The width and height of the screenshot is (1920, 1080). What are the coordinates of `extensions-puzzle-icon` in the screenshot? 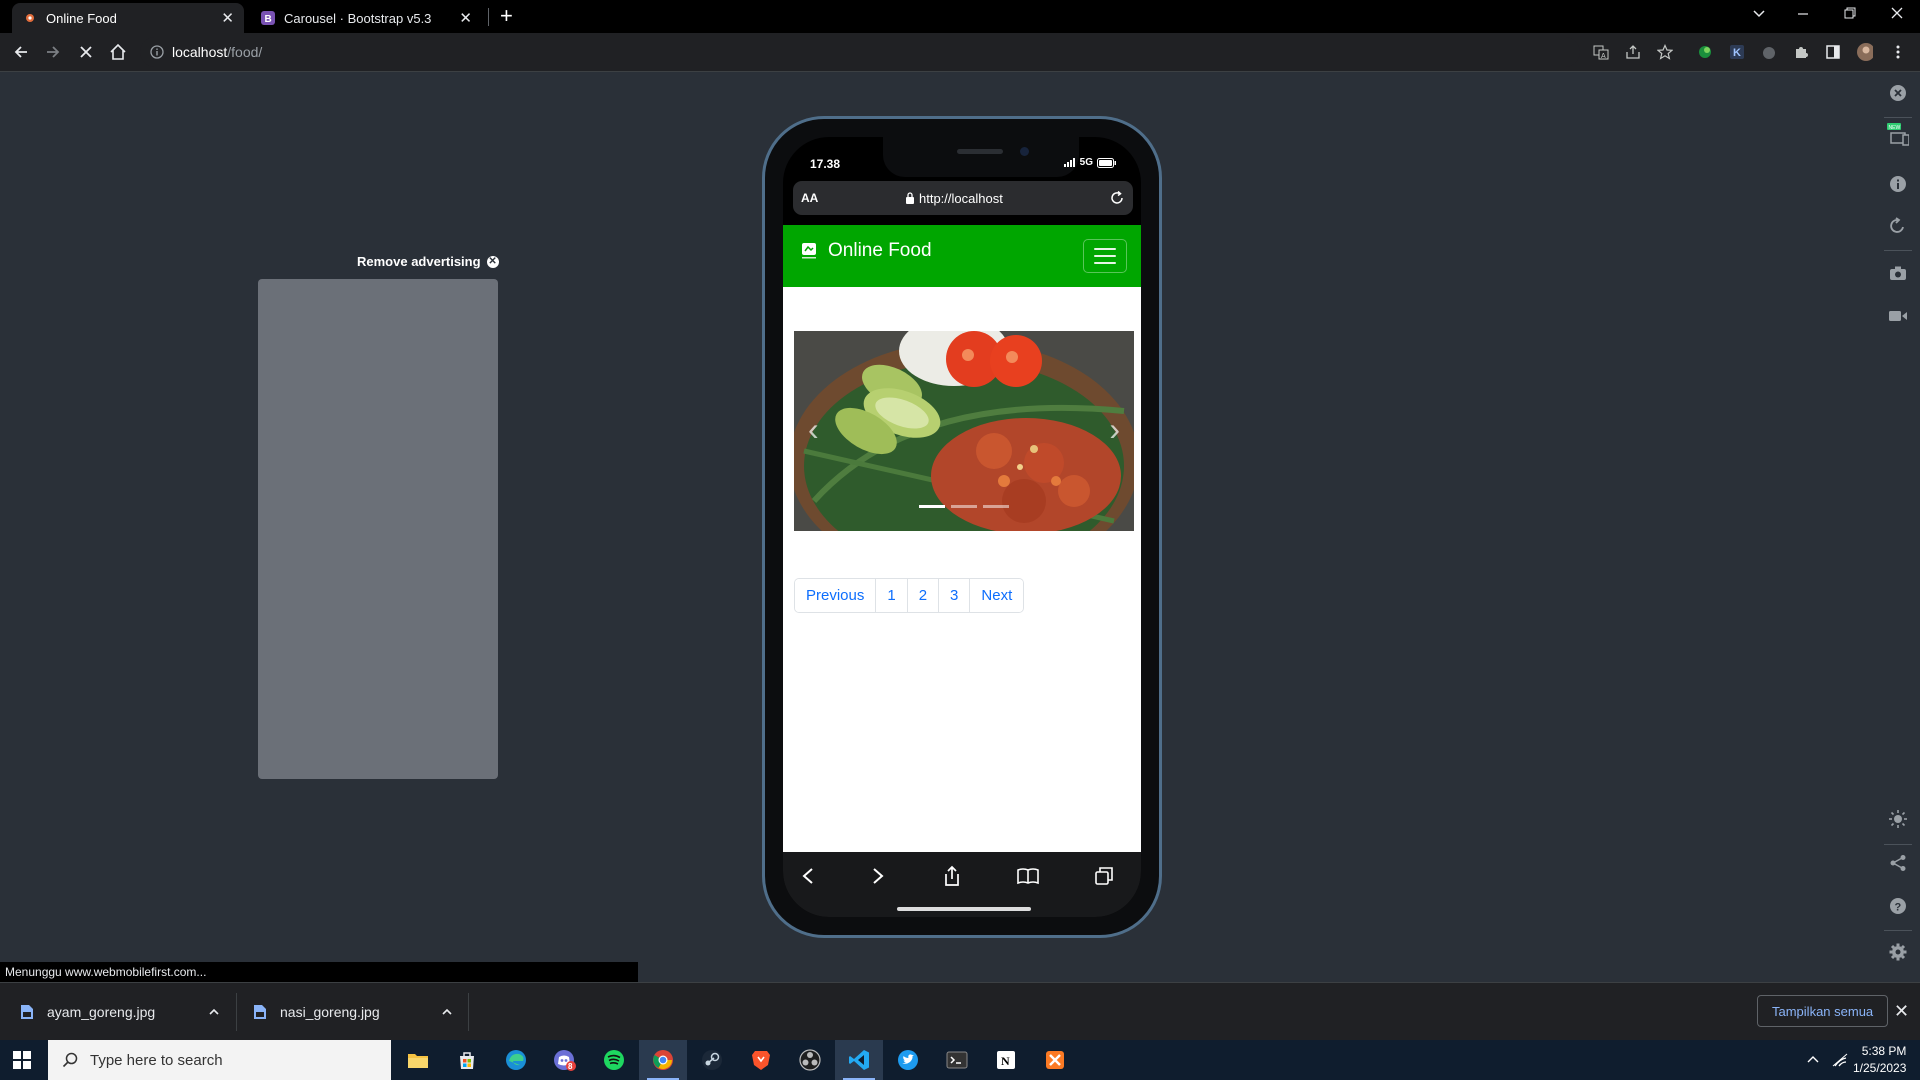 It's located at (1801, 52).